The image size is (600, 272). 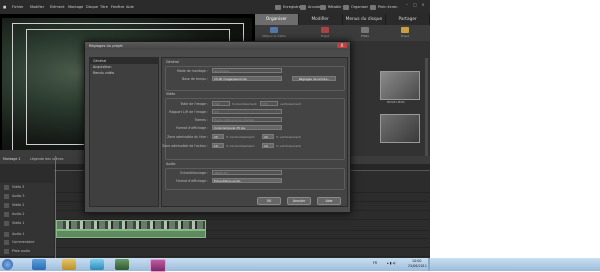 I want to click on save-icon, so click(x=278, y=7).